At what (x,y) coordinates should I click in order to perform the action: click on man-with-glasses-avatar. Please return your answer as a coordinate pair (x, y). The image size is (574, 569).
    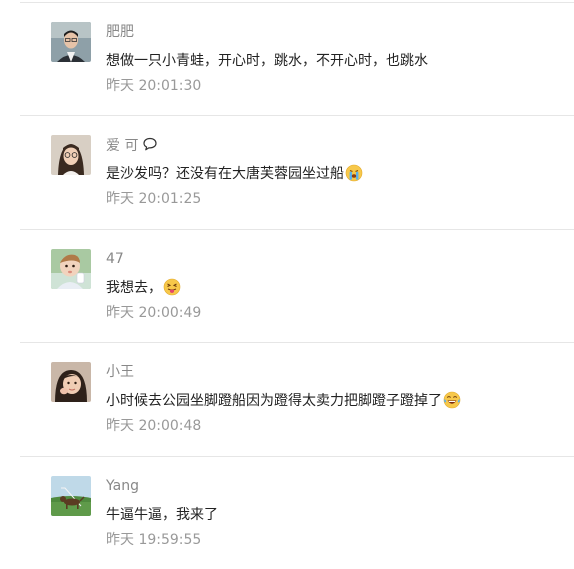
    Looking at the image, I should click on (71, 42).